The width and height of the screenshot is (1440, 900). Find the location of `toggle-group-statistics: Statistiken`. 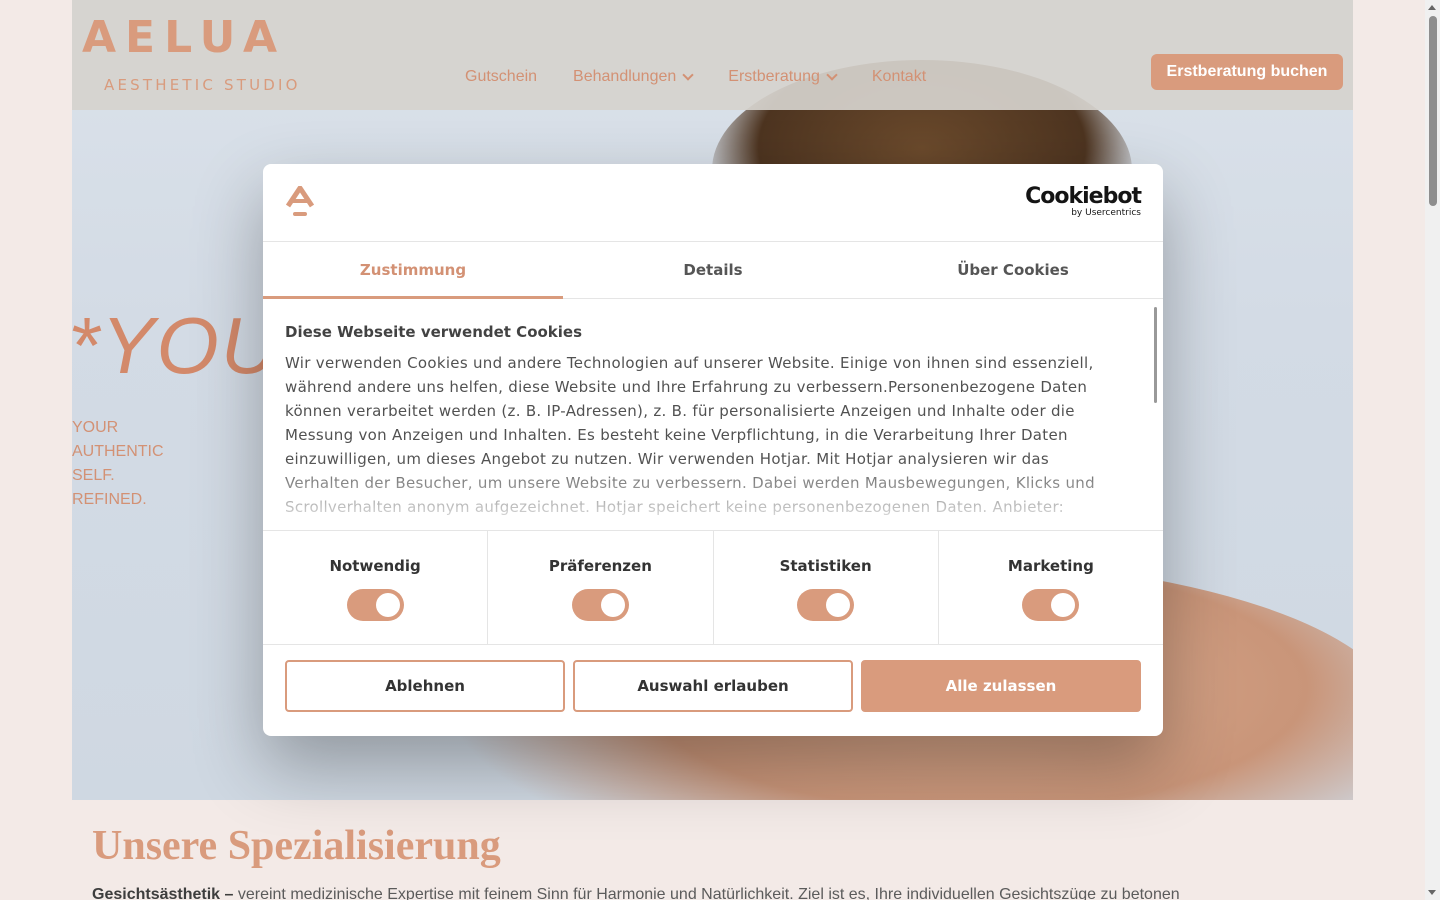

toggle-group-statistics: Statistiken is located at coordinates (826, 587).